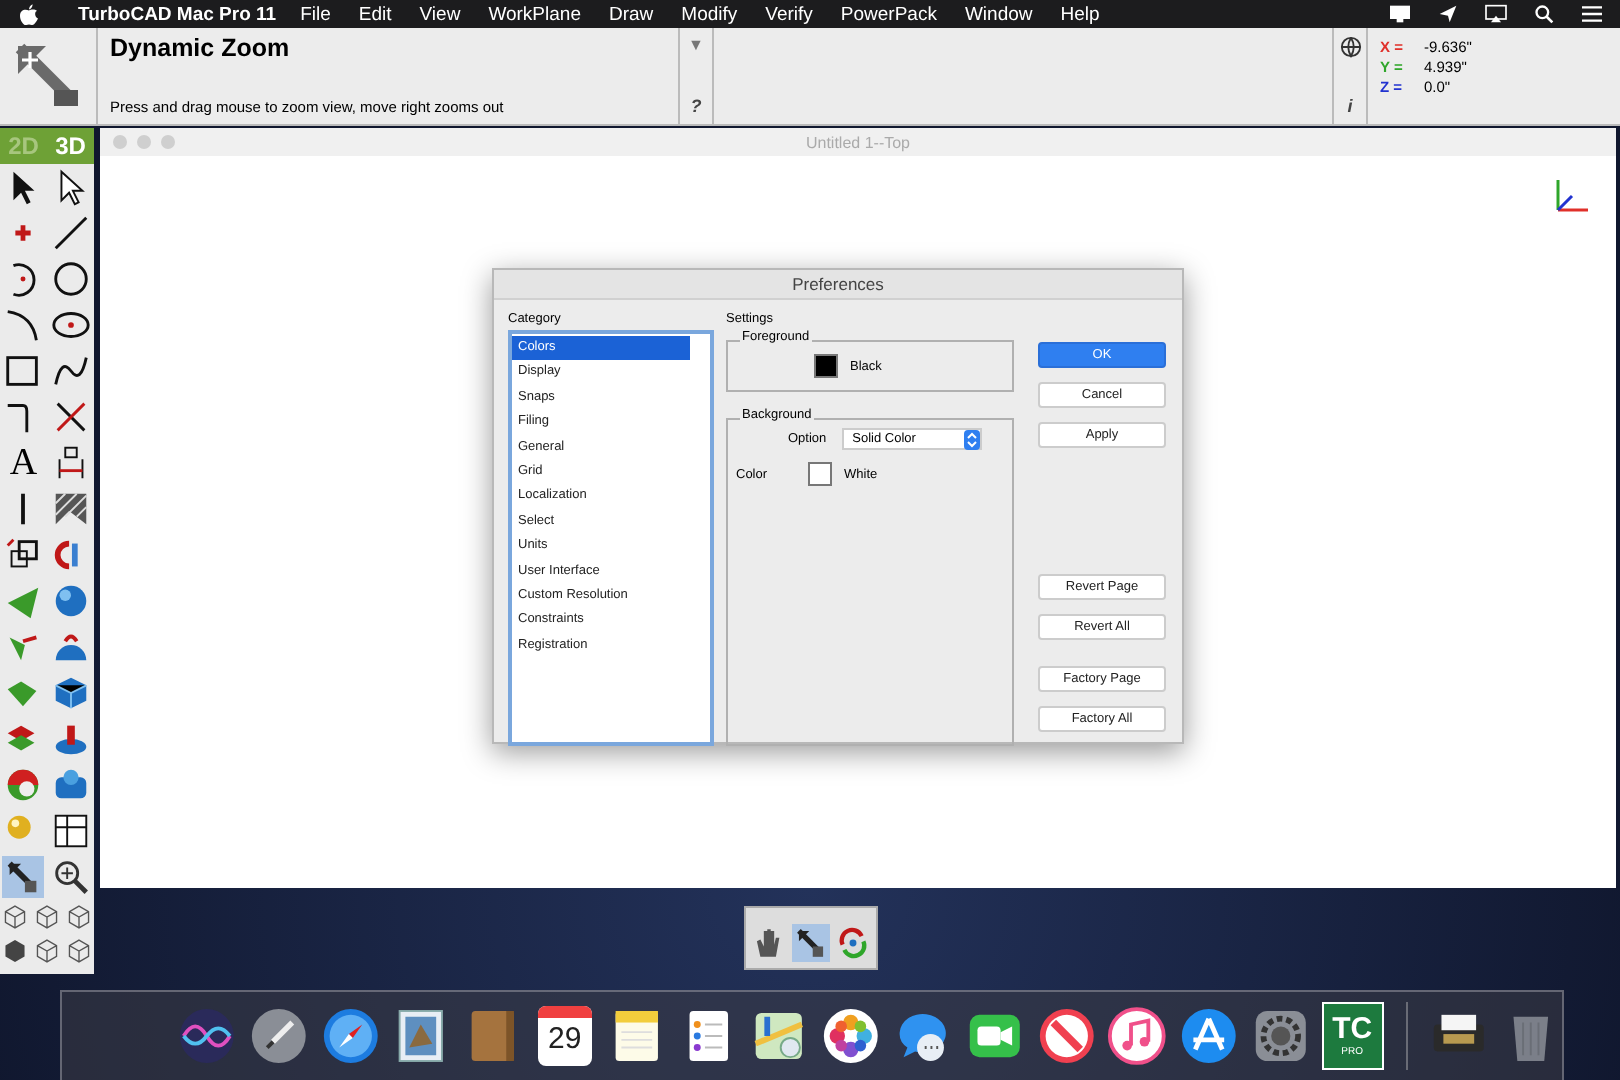 This screenshot has height=1080, width=1620. What do you see at coordinates (838, 285) in the screenshot?
I see `dialog-title: Preferences` at bounding box center [838, 285].